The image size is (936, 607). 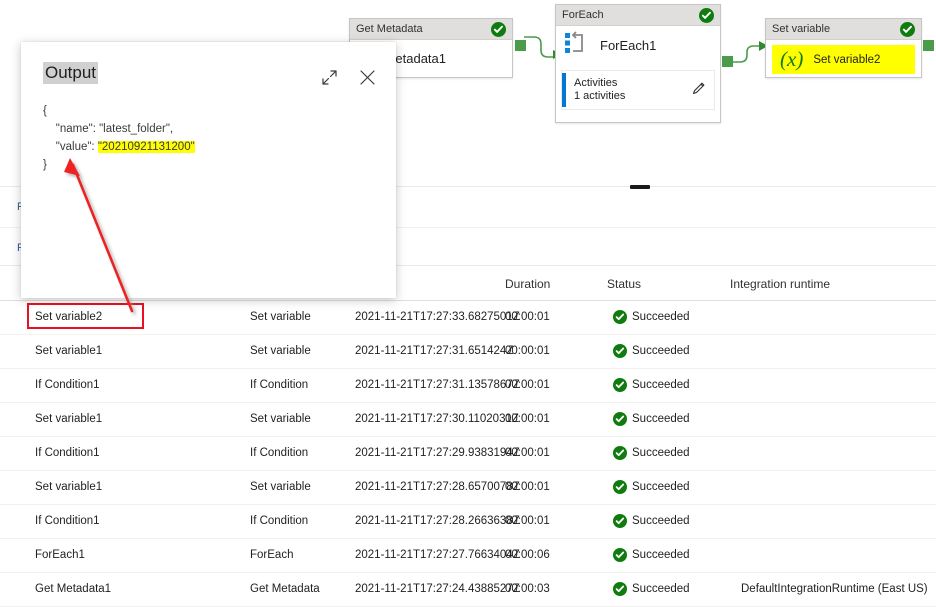 I want to click on cell-run-start: 2021-11-21T17:27:31.1357867Z, so click(x=437, y=385).